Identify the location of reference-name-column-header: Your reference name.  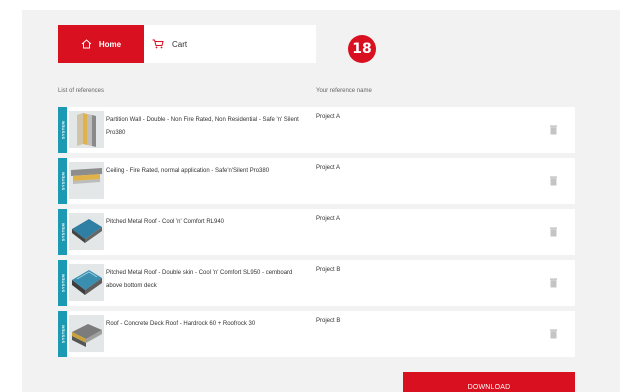
(344, 91).